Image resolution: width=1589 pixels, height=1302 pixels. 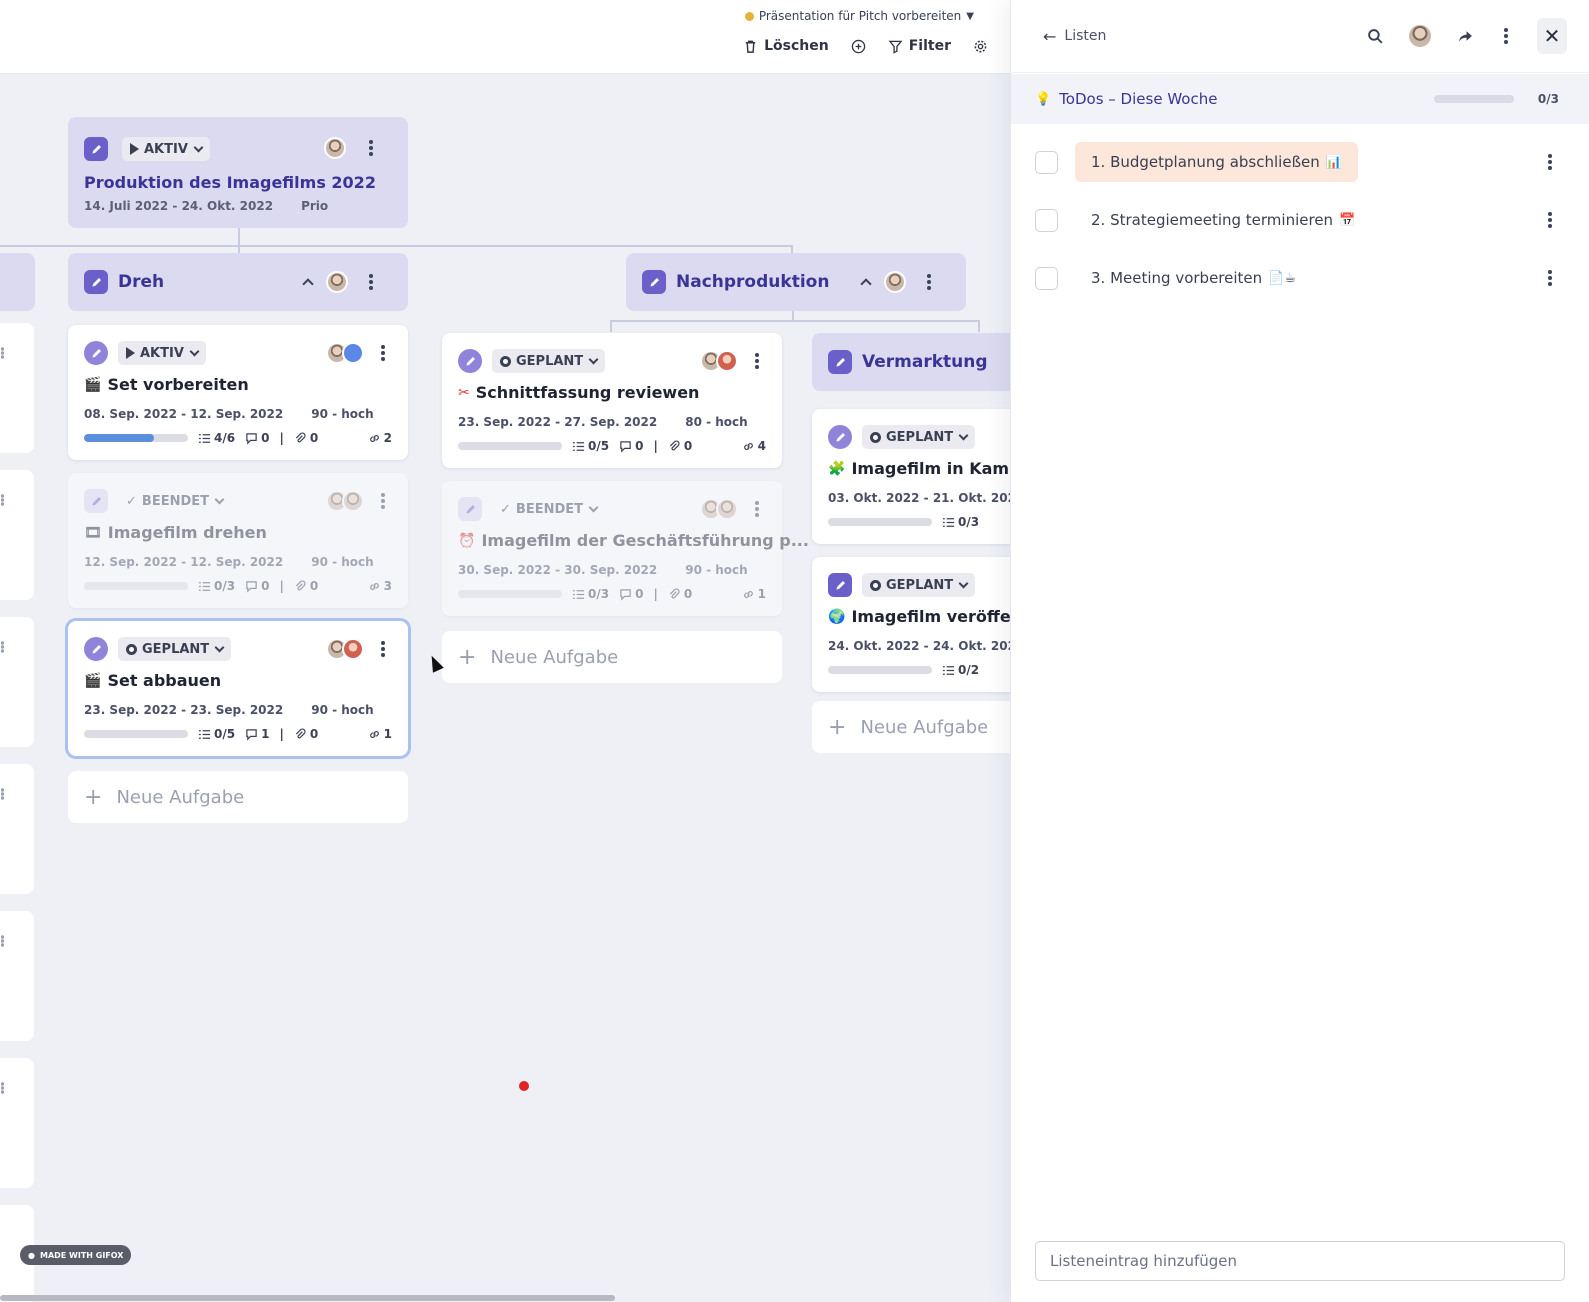 What do you see at coordinates (238, 282) in the screenshot?
I see `group-header-dreh: Dreh` at bounding box center [238, 282].